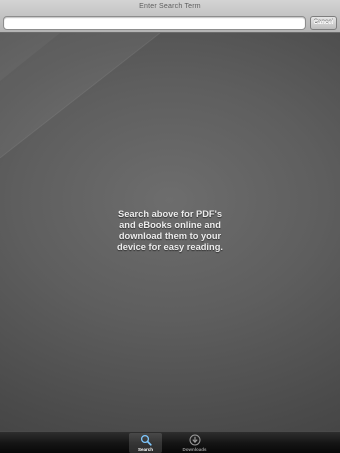 This screenshot has height=453, width=340. Describe the element at coordinates (194, 440) in the screenshot. I see `download-icon` at that location.